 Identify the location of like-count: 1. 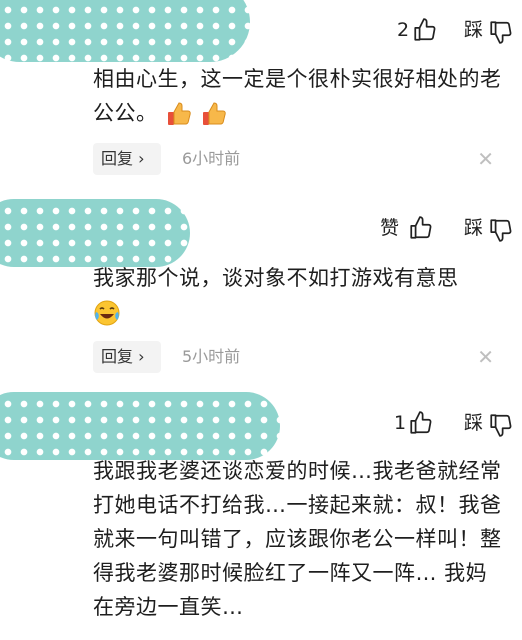
(400, 423).